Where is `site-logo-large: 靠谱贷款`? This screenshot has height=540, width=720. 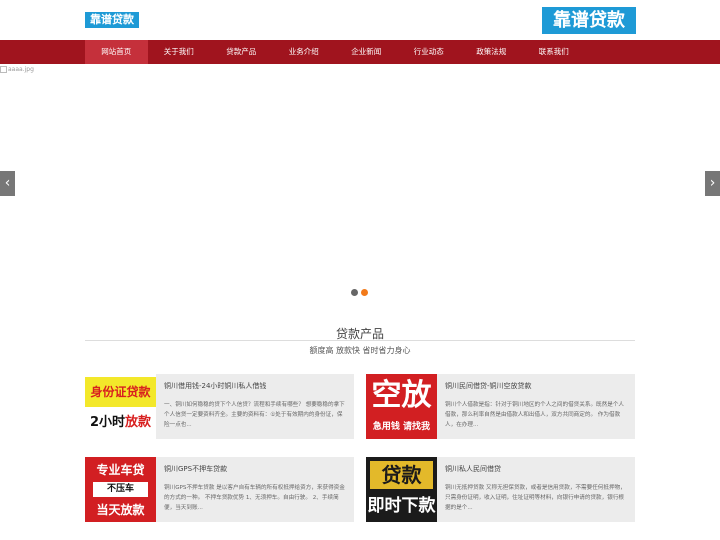 site-logo-large: 靠谱贷款 is located at coordinates (589, 20).